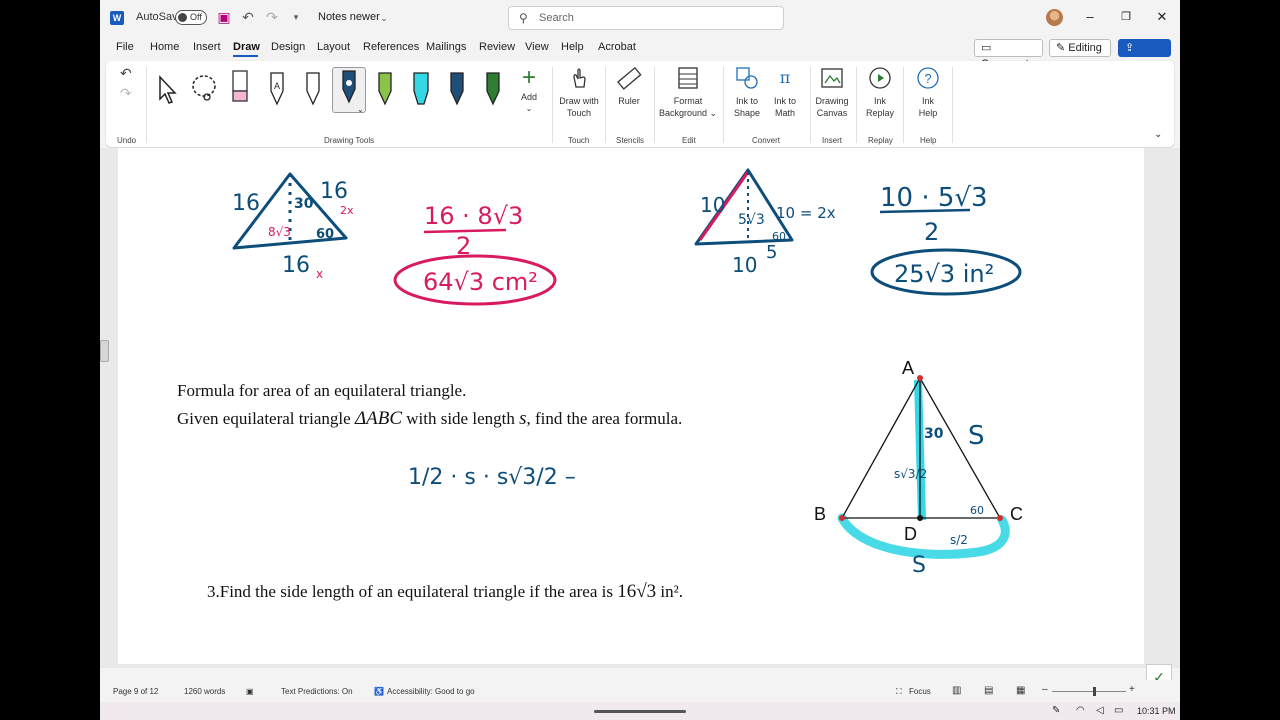 This screenshot has width=1280, height=720. I want to click on select-objects-icon, so click(168, 90).